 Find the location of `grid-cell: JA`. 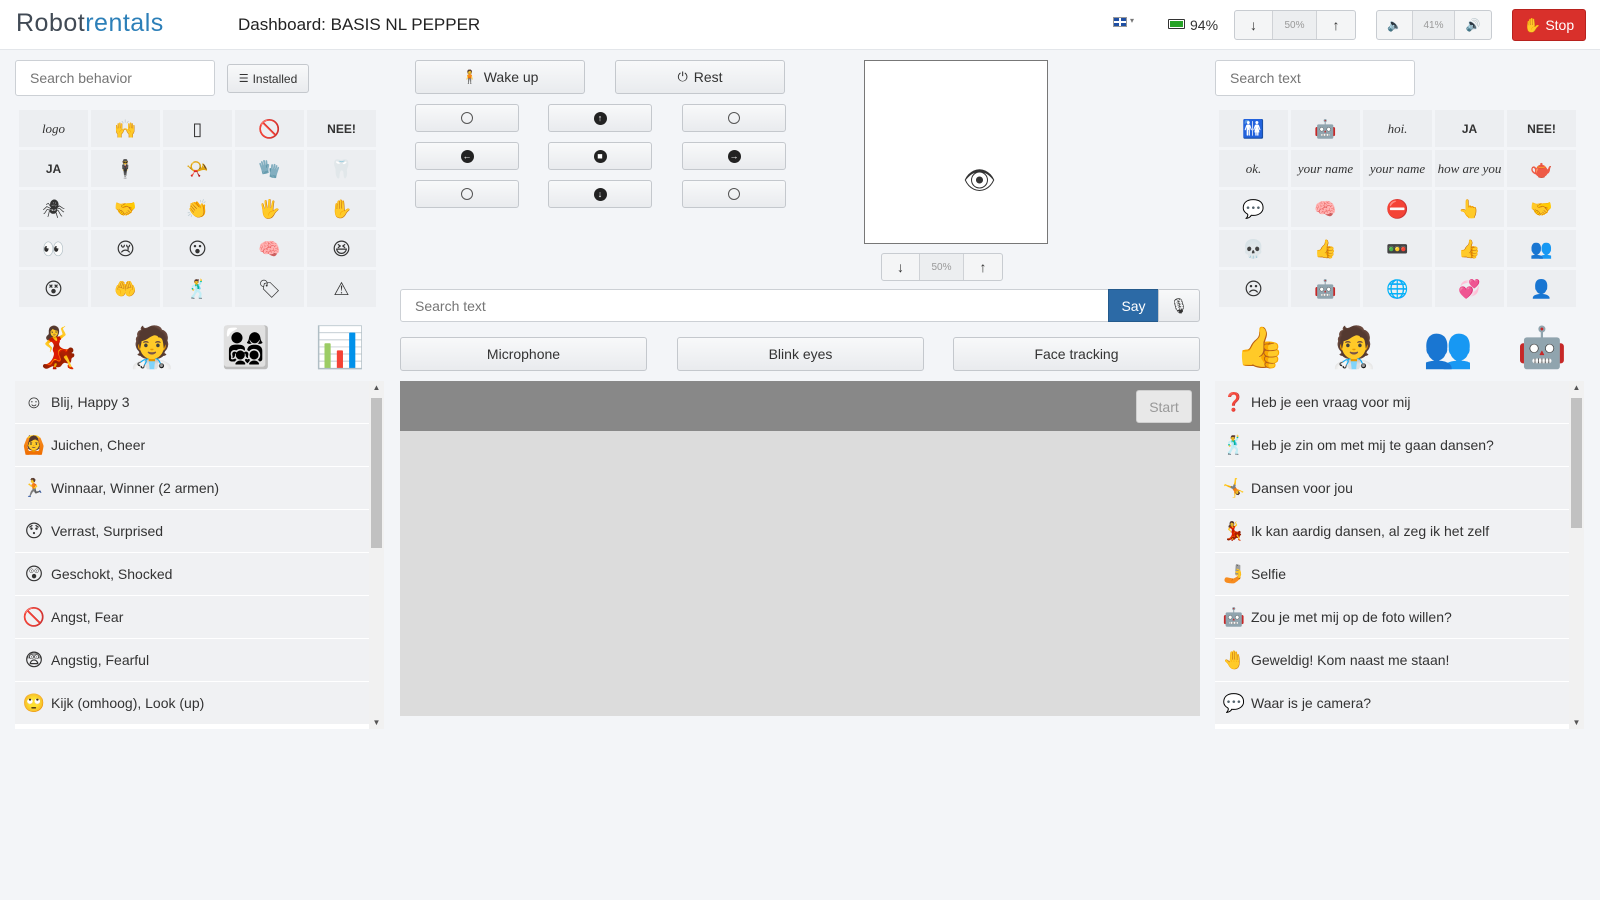

grid-cell: JA is located at coordinates (53, 168).